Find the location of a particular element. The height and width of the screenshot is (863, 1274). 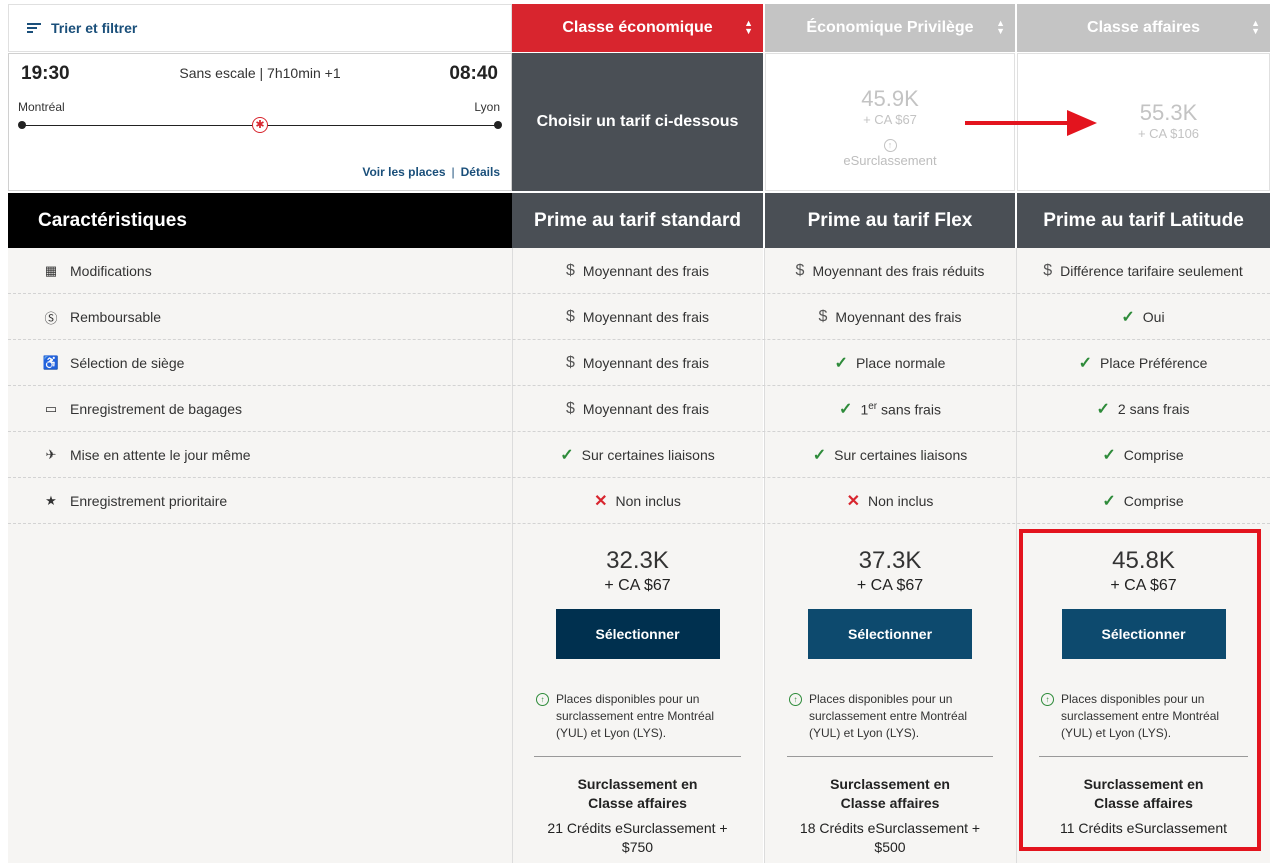

feature-label: Mise en attente le jour même is located at coordinates (160, 455).